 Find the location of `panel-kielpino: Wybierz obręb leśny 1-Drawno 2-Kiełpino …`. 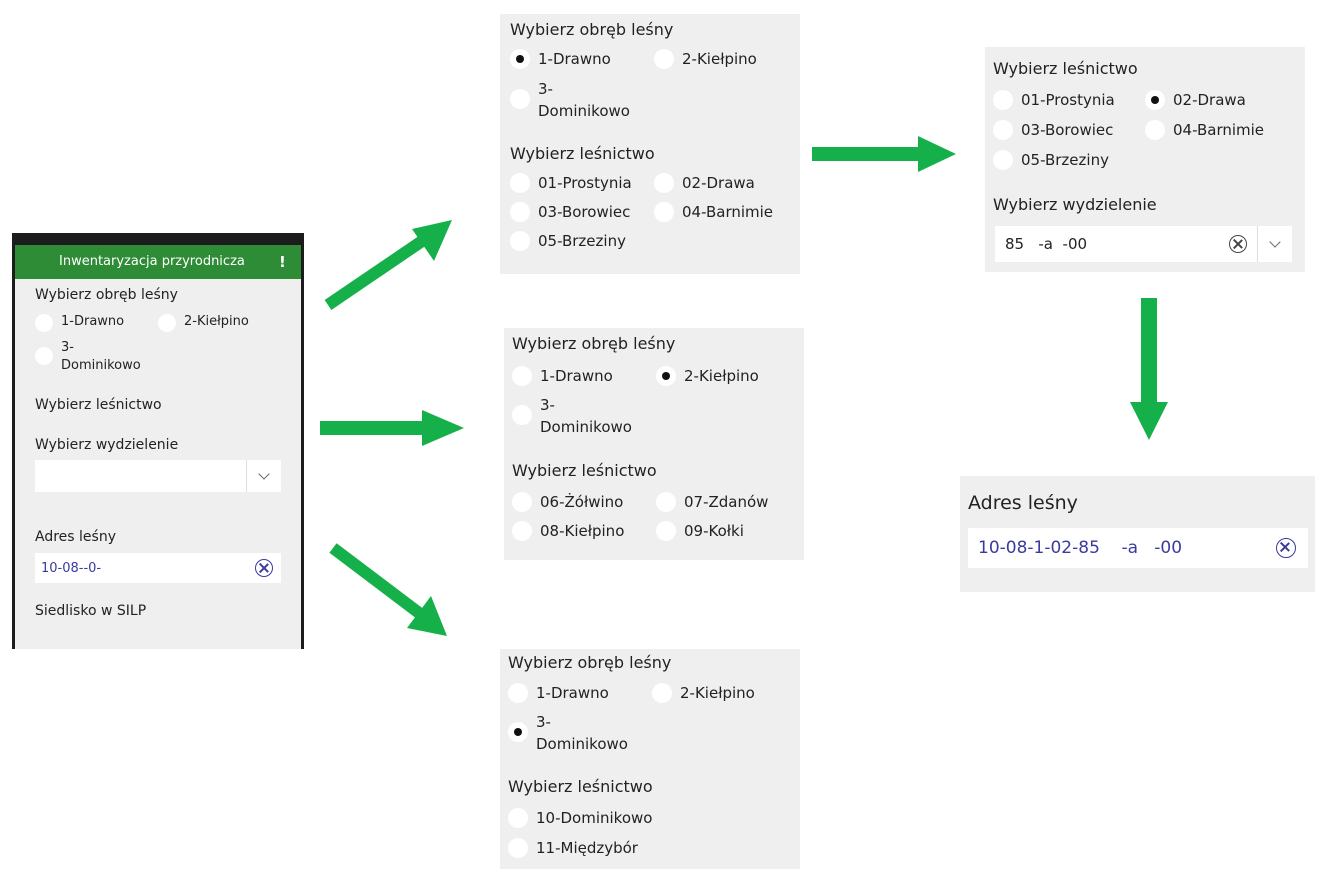

panel-kielpino: Wybierz obręb leśny 1-Drawno 2-Kiełpino … is located at coordinates (654, 449).